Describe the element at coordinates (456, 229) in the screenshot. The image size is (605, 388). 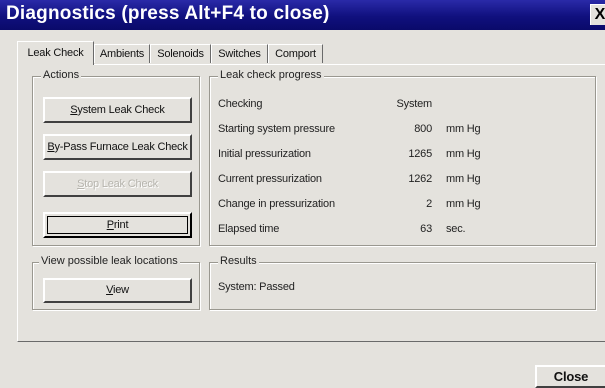
I see `progress-unit: sec.` at that location.